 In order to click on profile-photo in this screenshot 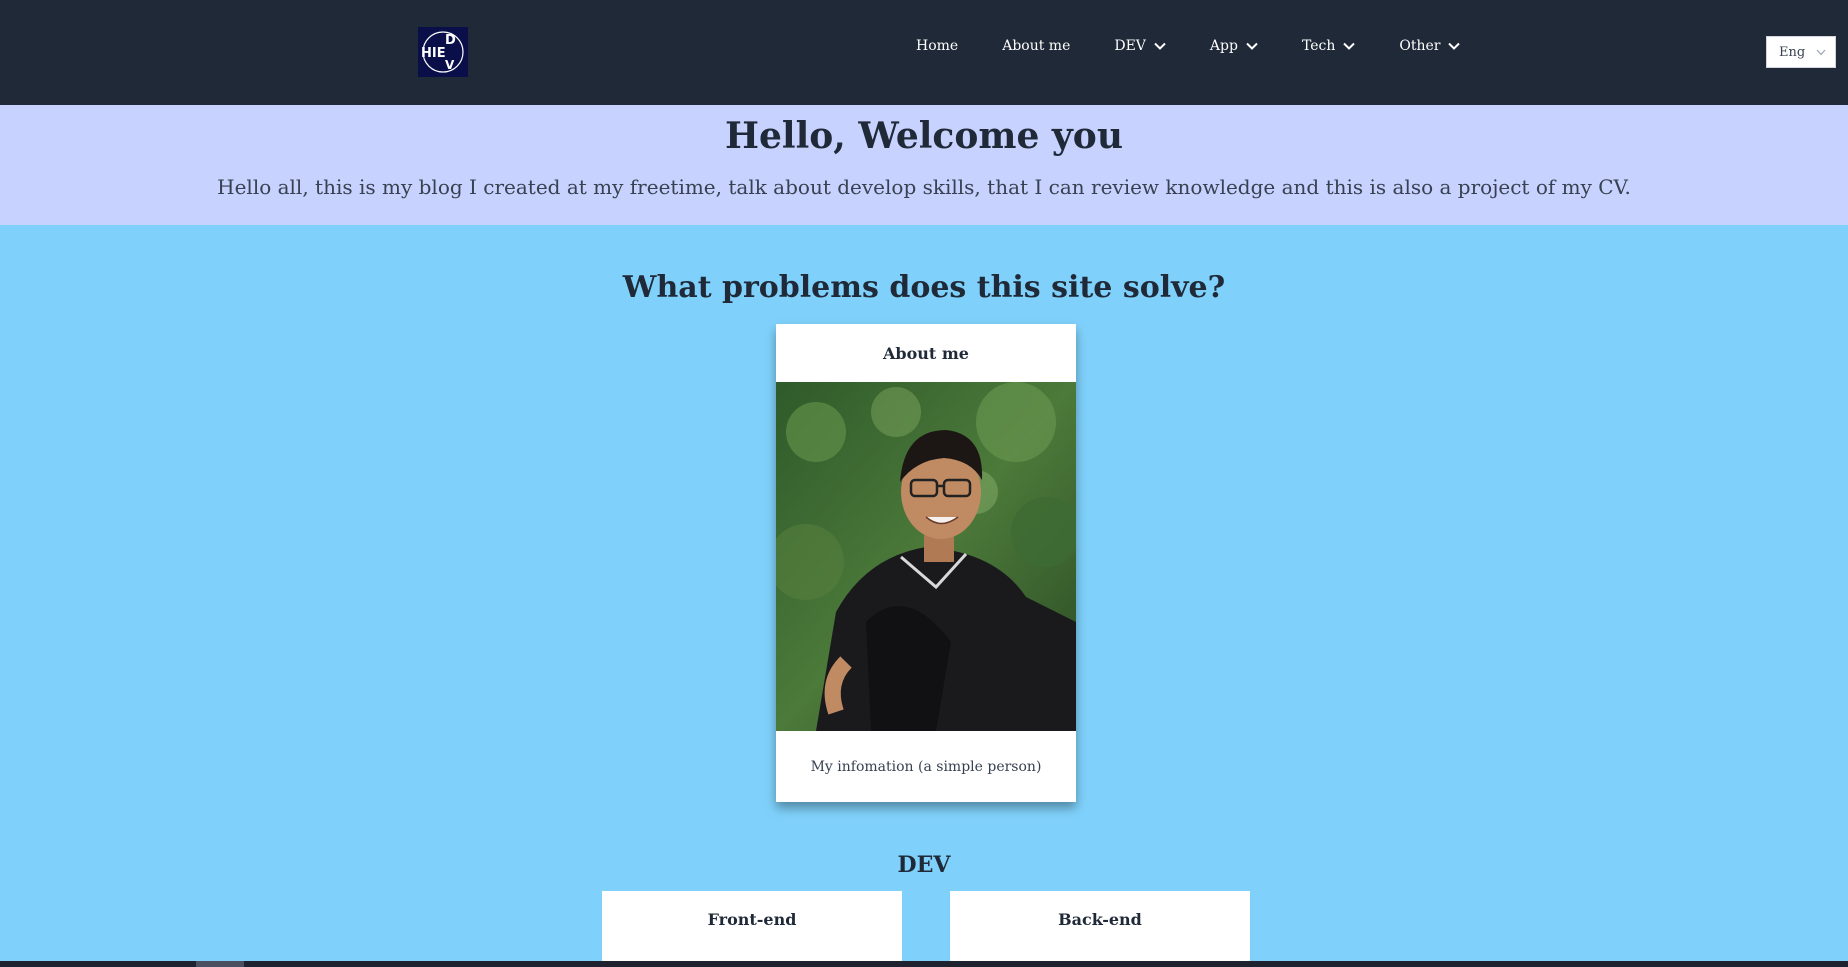, I will do `click(926, 556)`.